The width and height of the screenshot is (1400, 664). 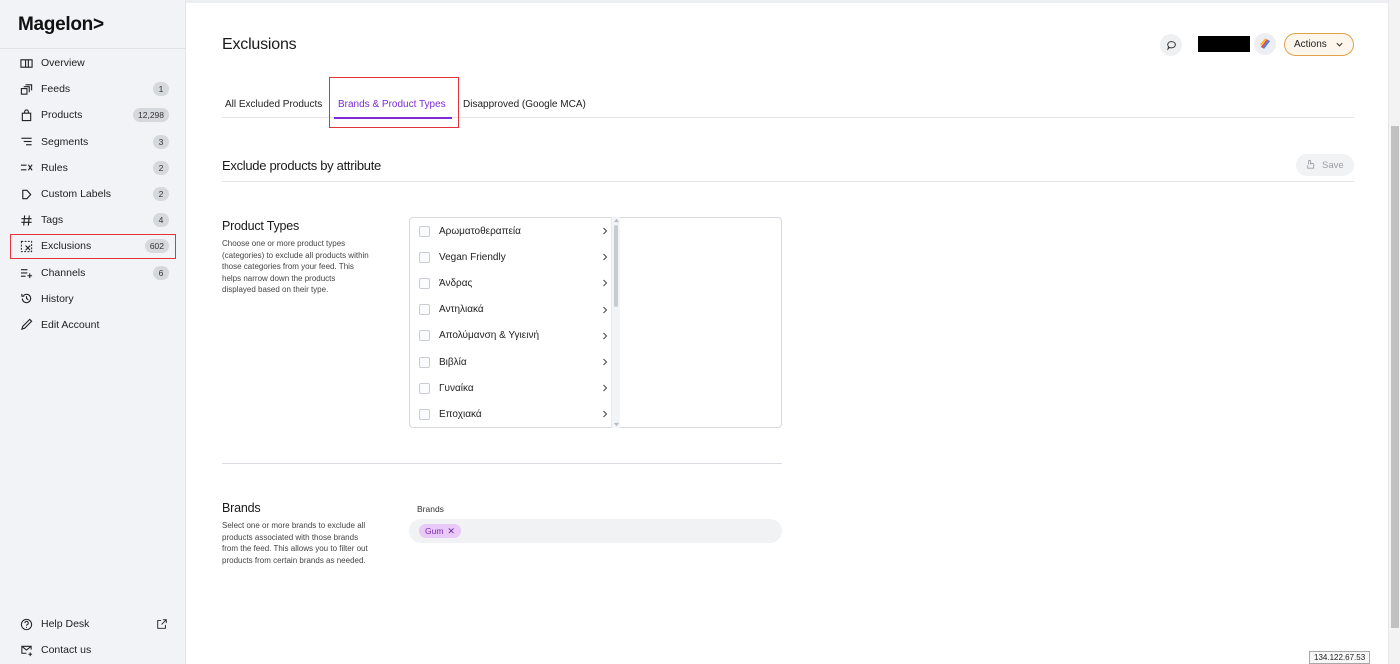 What do you see at coordinates (1395, 377) in the screenshot?
I see `page-scroll-thumb` at bounding box center [1395, 377].